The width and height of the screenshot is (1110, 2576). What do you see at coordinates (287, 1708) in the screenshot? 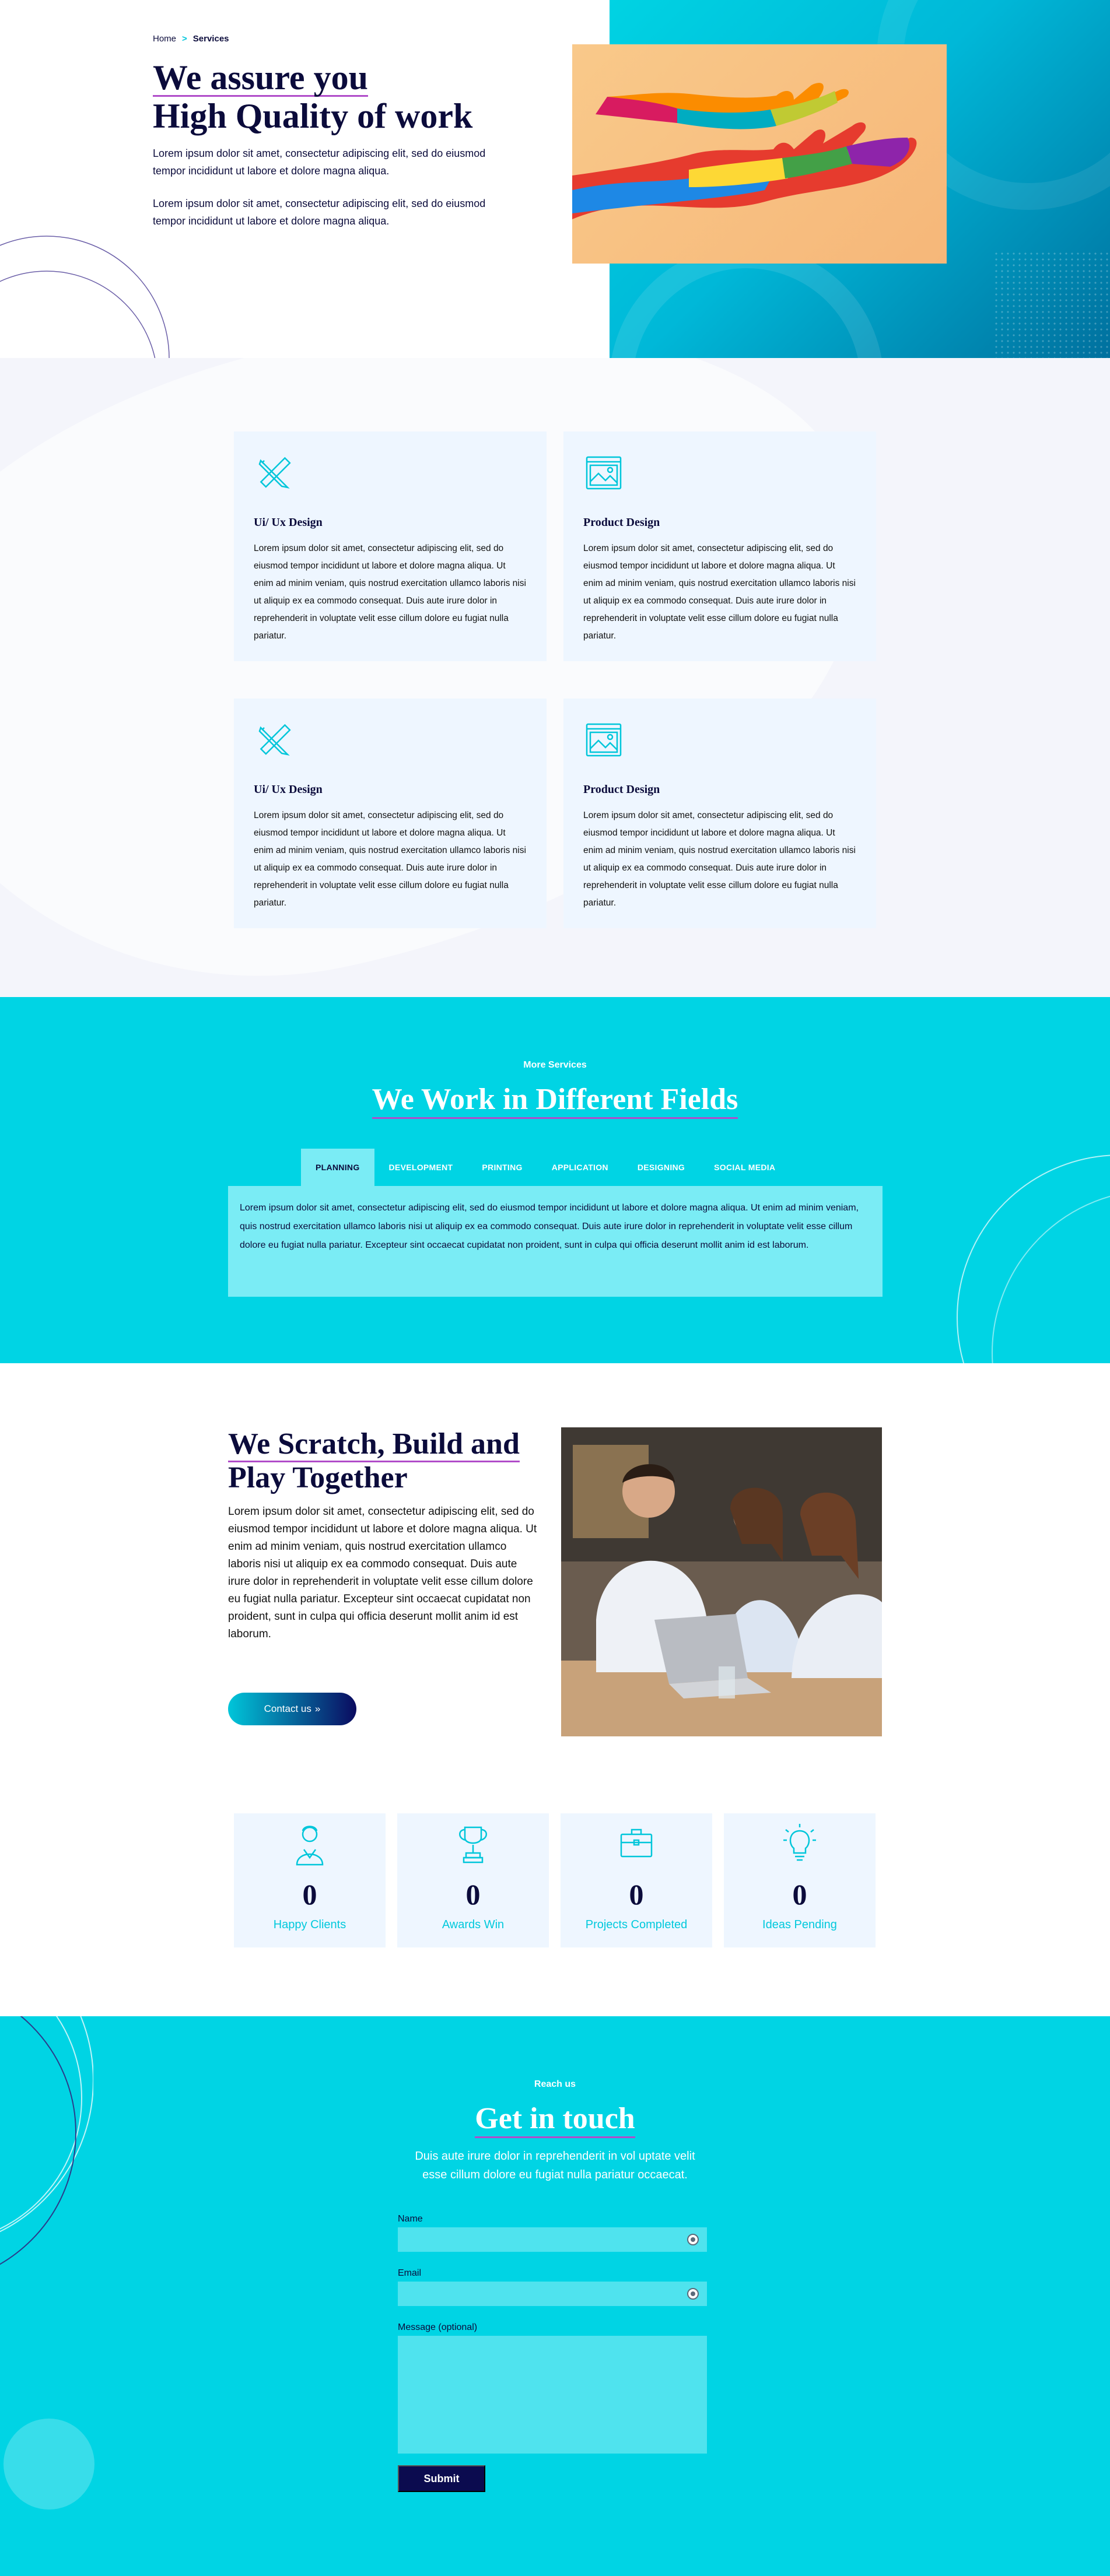
I see `contact-us-label: Contact us` at bounding box center [287, 1708].